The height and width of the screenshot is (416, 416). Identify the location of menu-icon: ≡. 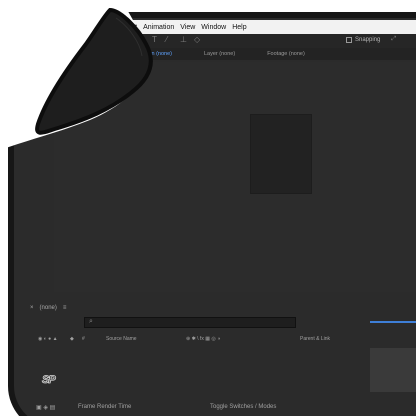
(65, 308).